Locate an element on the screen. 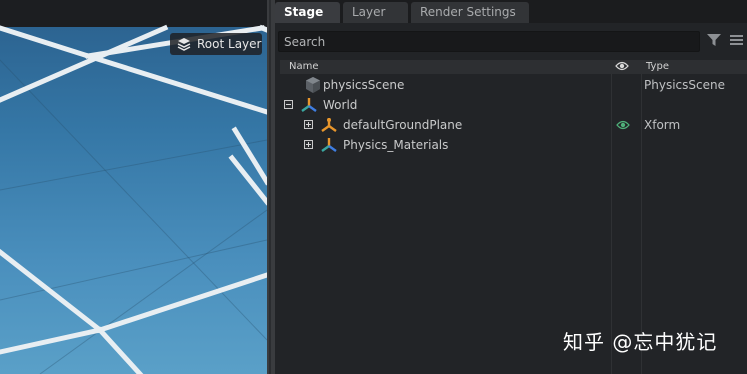  column-name: Name is located at coordinates (304, 67).